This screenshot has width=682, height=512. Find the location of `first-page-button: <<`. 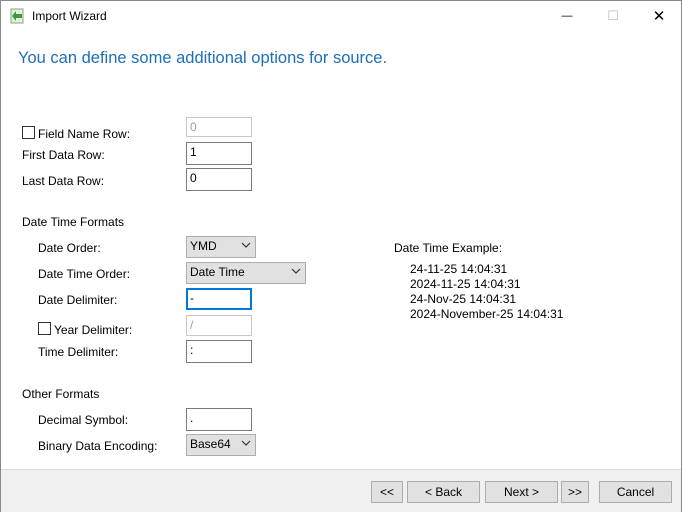

first-page-button: << is located at coordinates (387, 492).